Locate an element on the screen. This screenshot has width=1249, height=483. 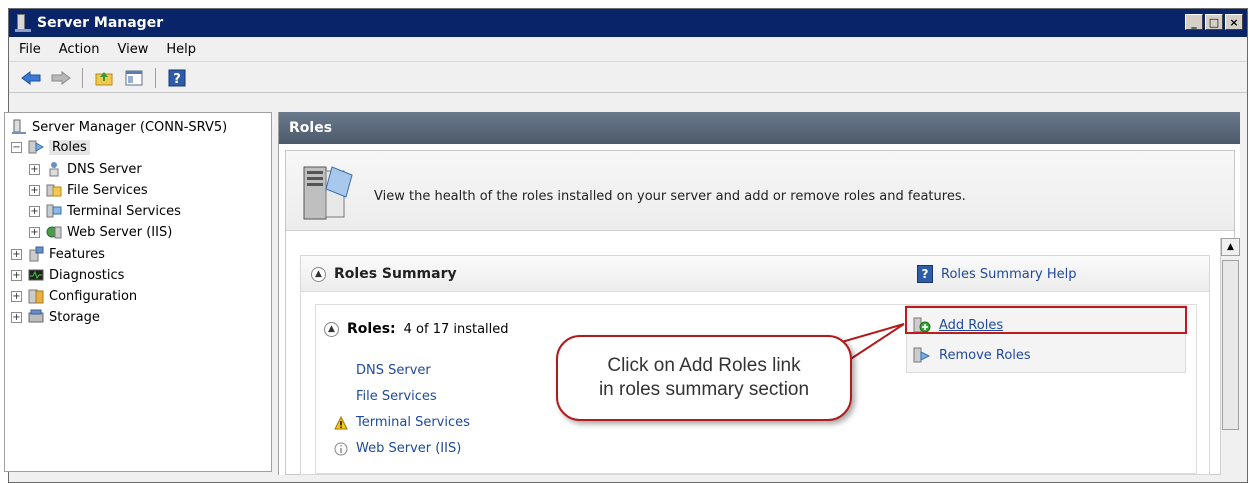
tree-label: Configuration is located at coordinates (93, 296).